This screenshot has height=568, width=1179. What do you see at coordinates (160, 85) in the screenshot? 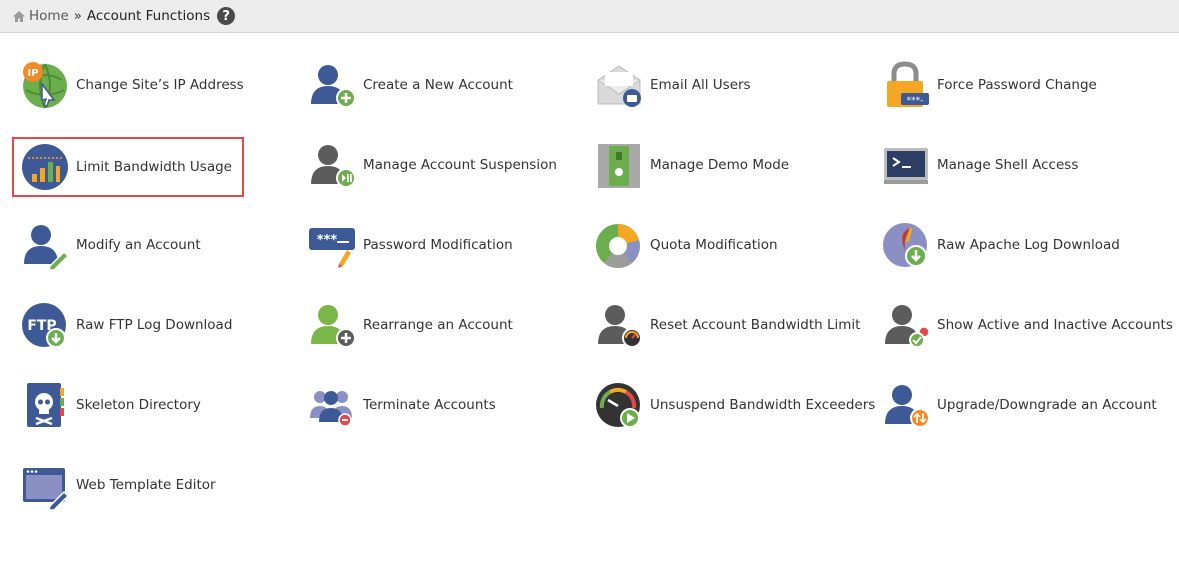
I see `item-label: Change Site’s IP Address` at bounding box center [160, 85].